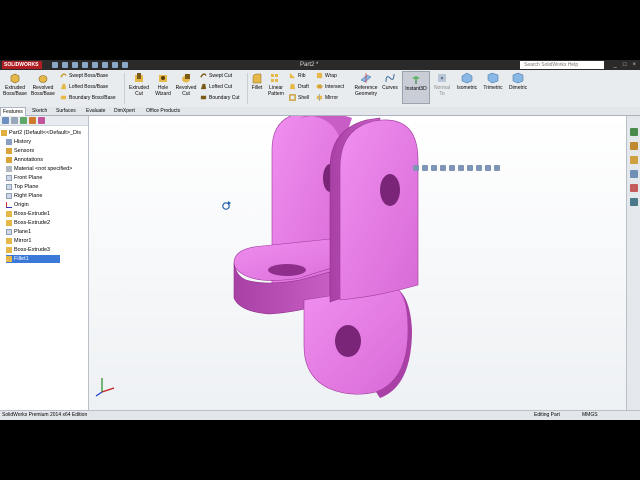  What do you see at coordinates (32, 120) in the screenshot?
I see `dimxpert-manager-icon` at bounding box center [32, 120].